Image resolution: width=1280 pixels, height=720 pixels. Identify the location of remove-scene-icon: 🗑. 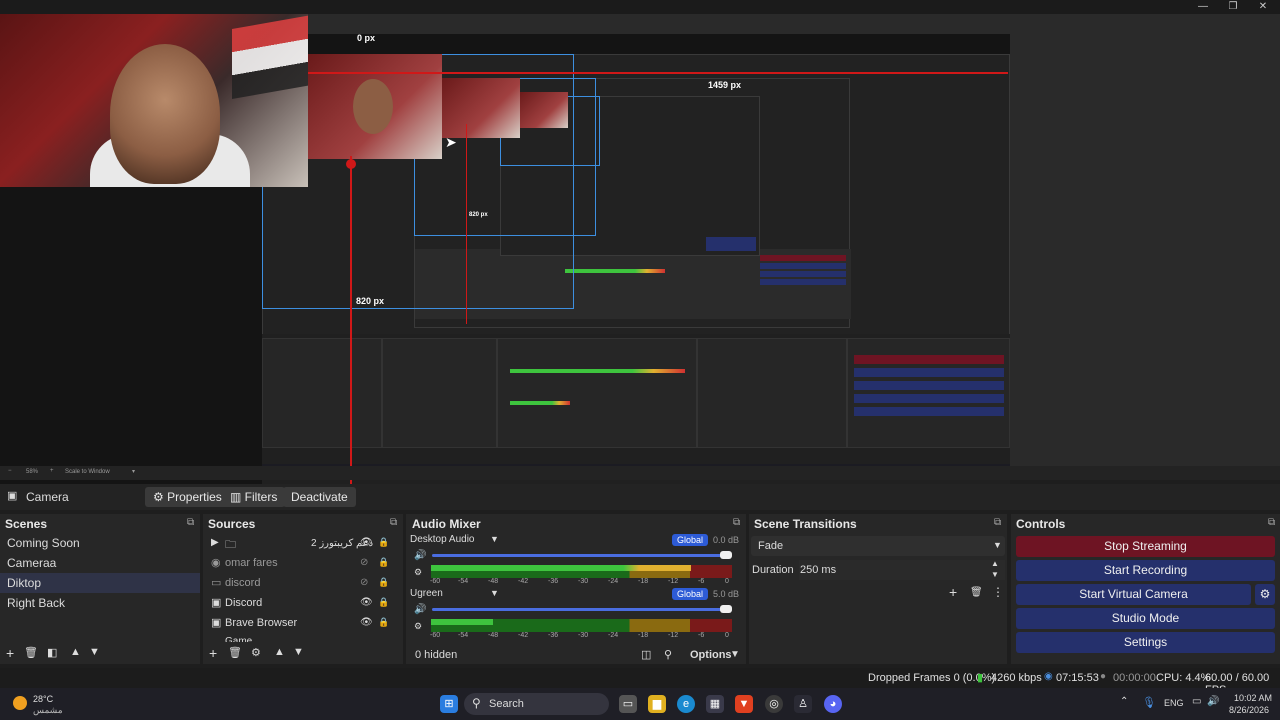
(31, 652).